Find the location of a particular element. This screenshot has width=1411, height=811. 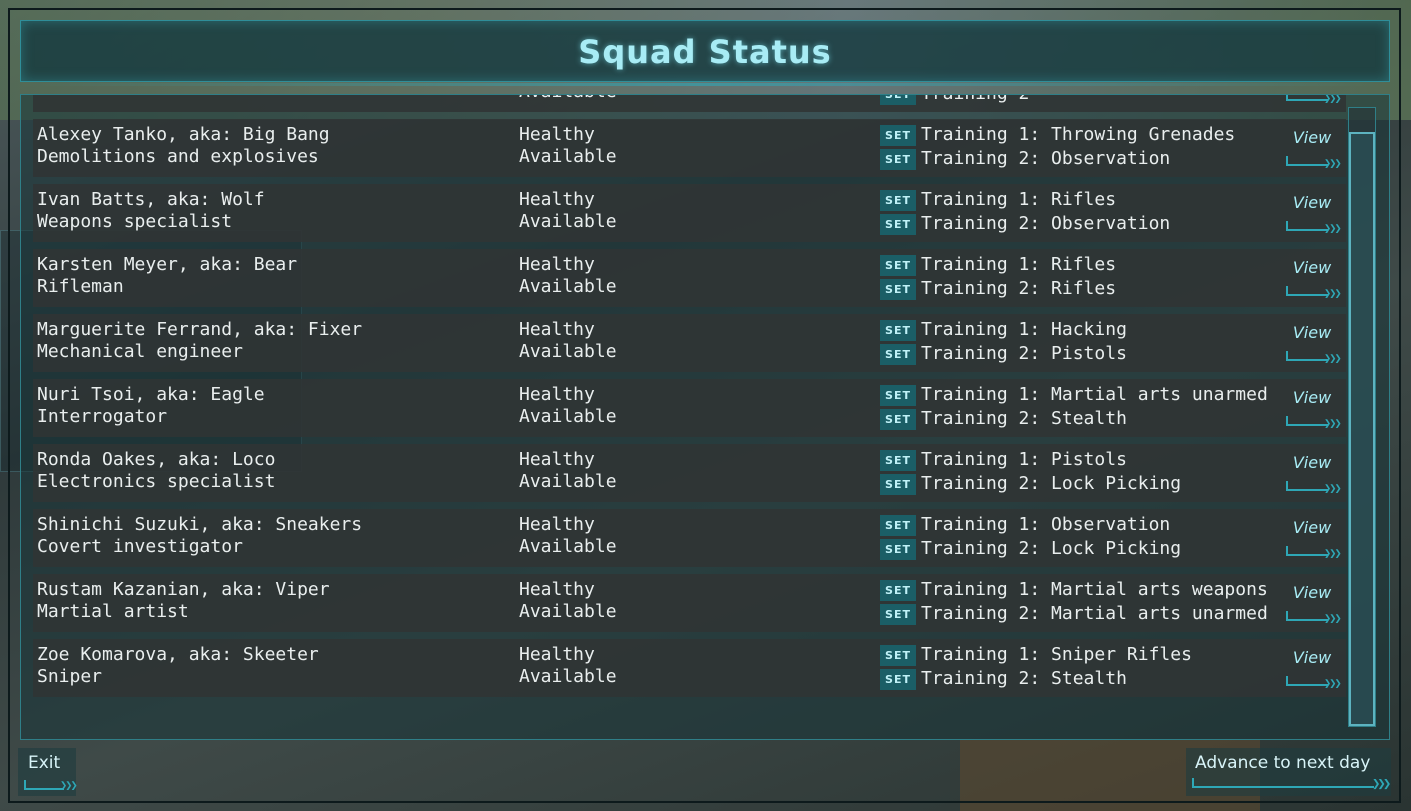

training-2-value: Training 2: Pistols is located at coordinates (1024, 353).